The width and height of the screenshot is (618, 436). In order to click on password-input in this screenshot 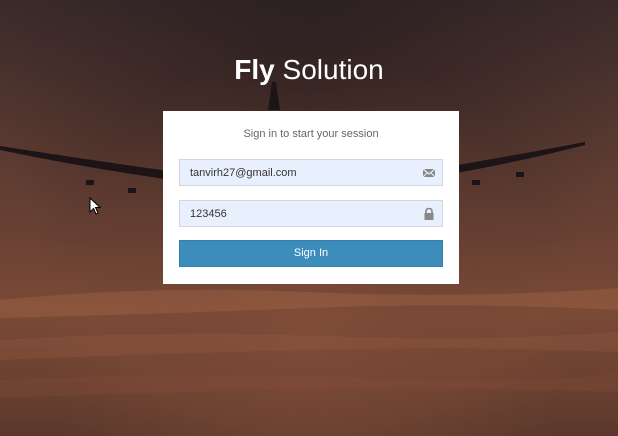, I will do `click(300, 213)`.